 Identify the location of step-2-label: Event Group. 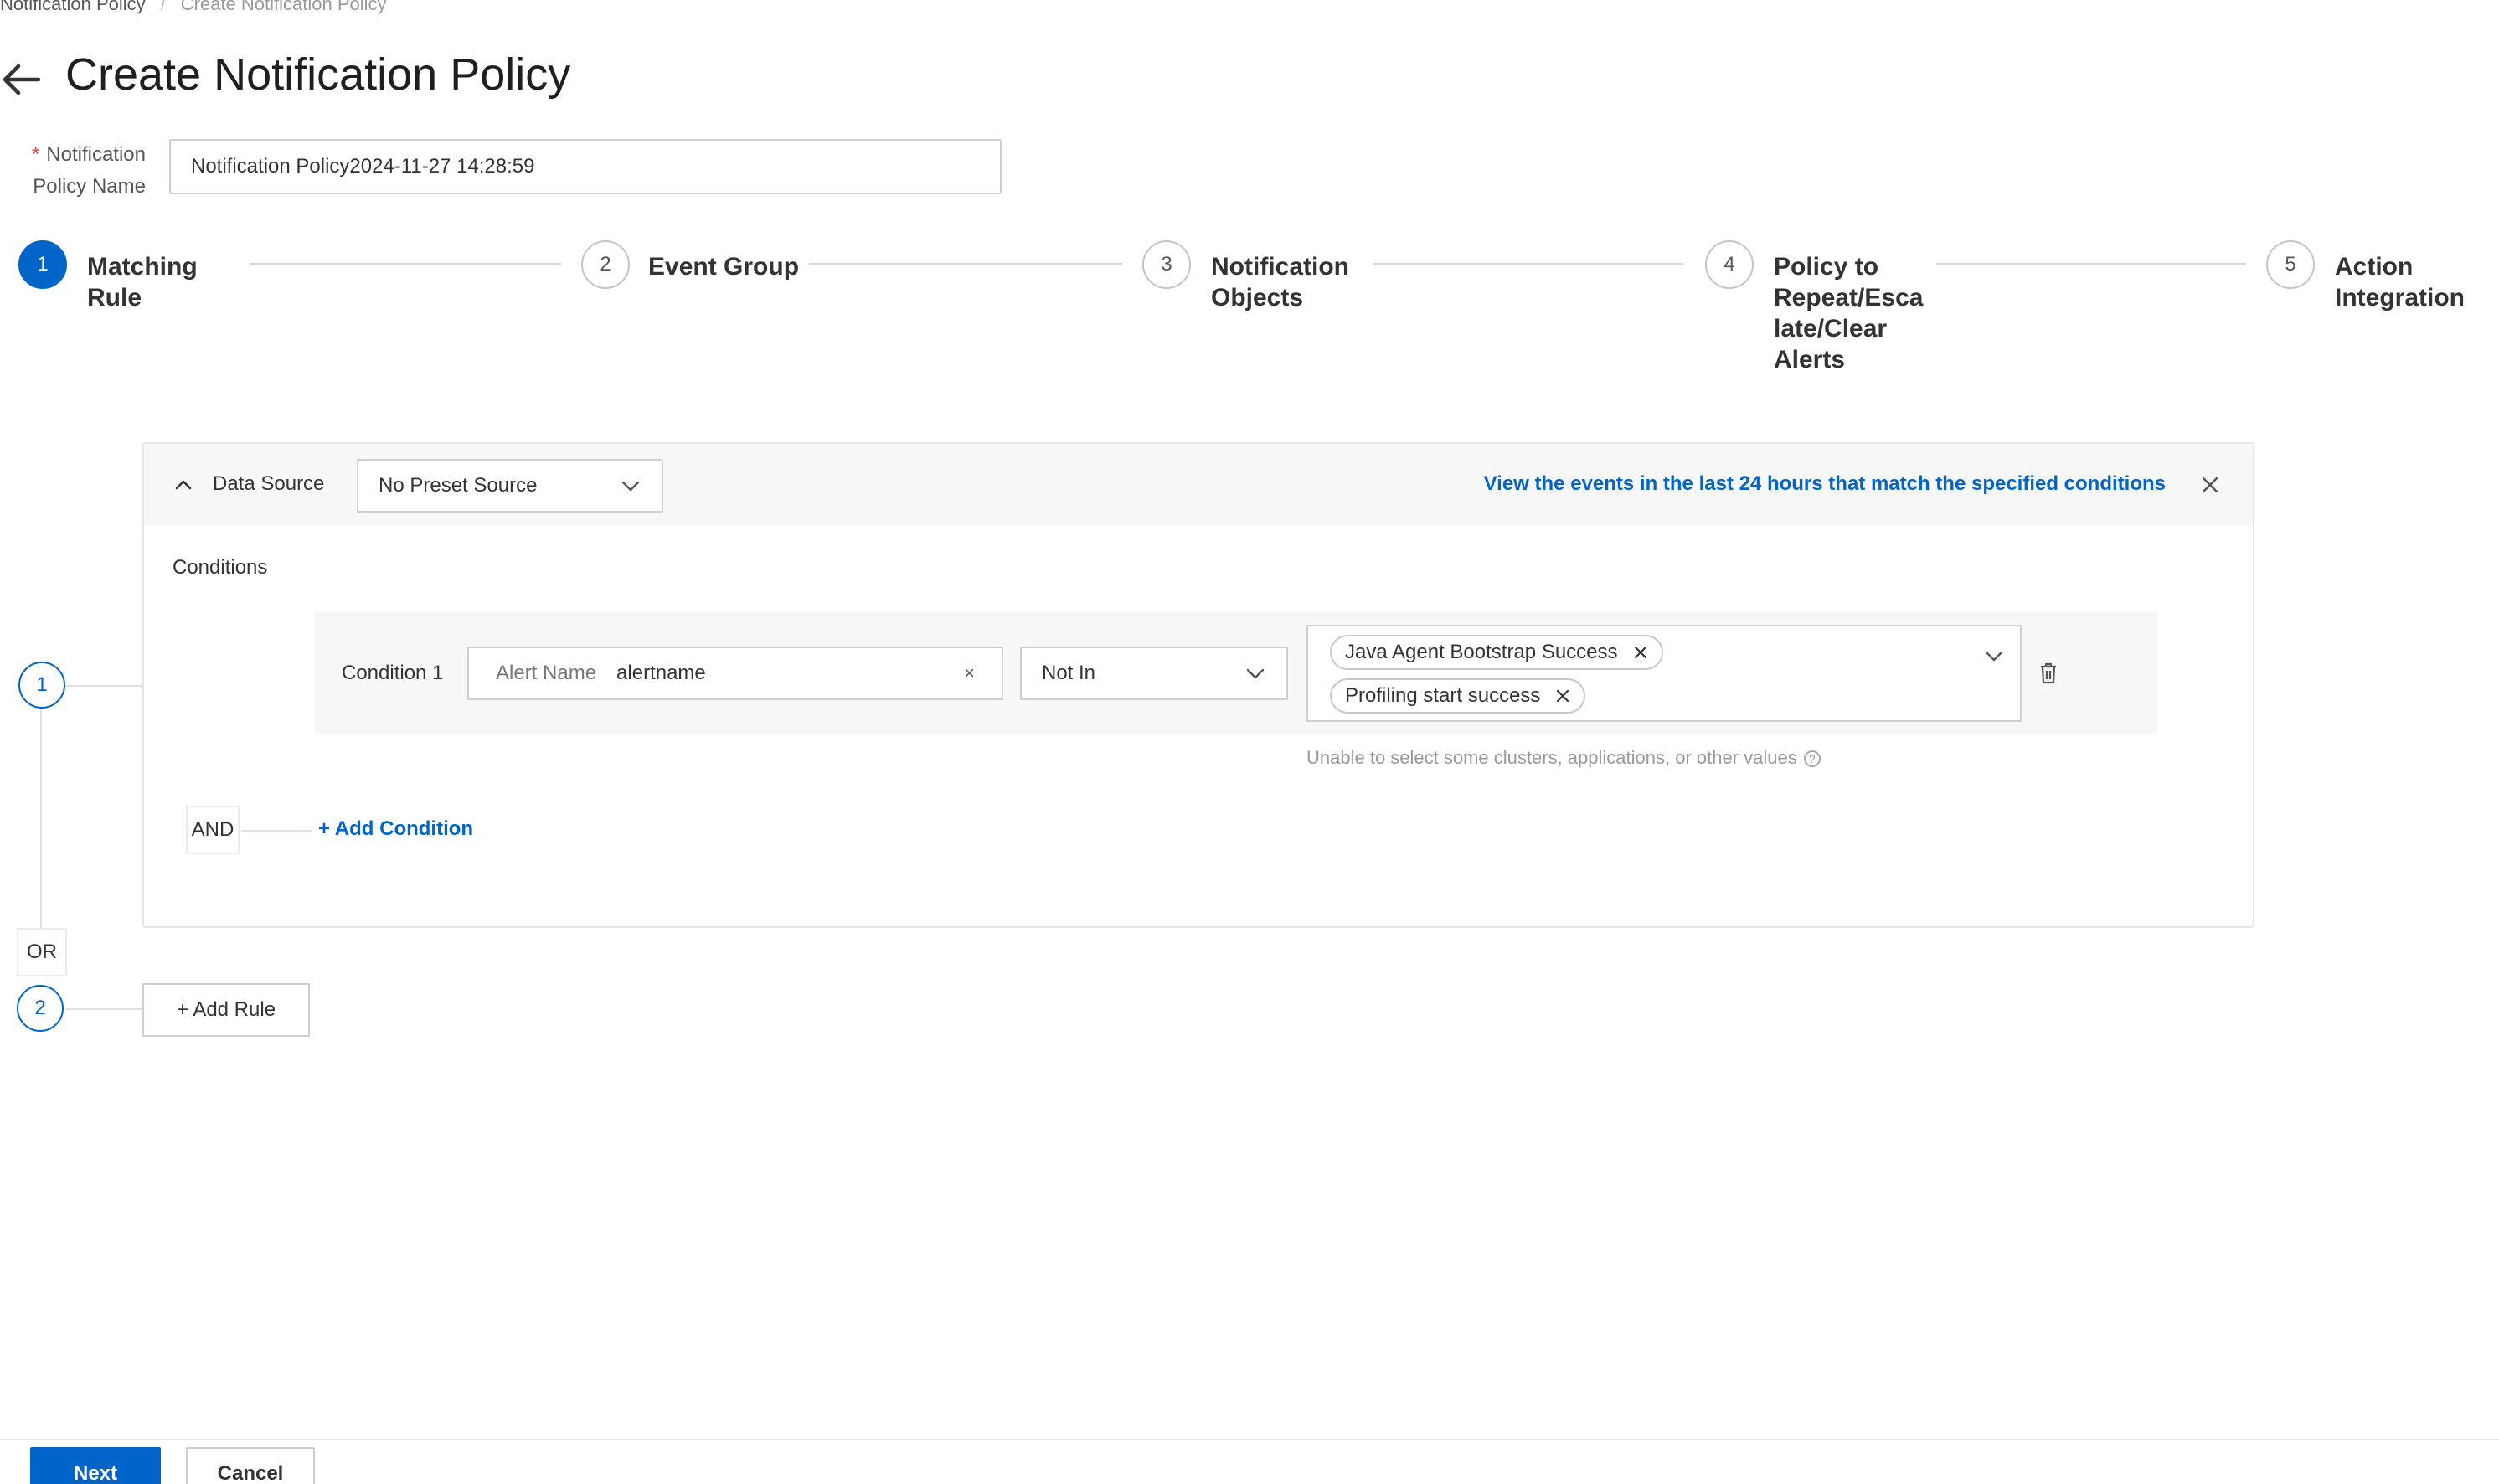
(724, 267).